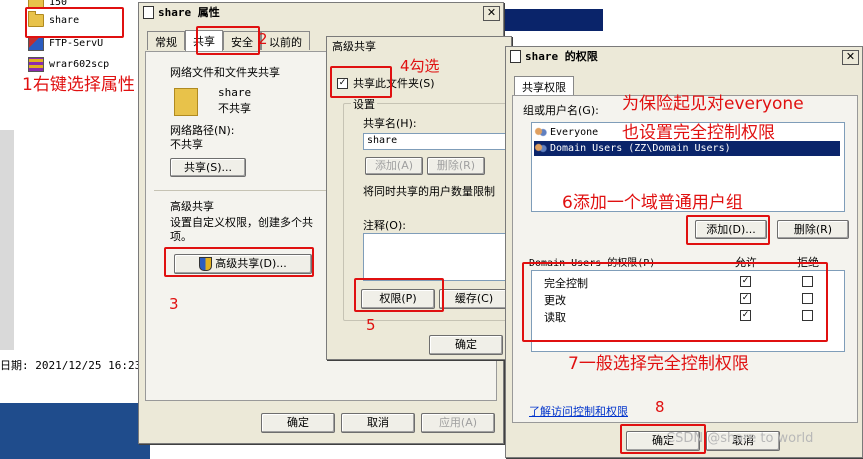 This screenshot has height=459, width=863. What do you see at coordinates (553, 20) in the screenshot?
I see `background-window-titlebar` at bounding box center [553, 20].